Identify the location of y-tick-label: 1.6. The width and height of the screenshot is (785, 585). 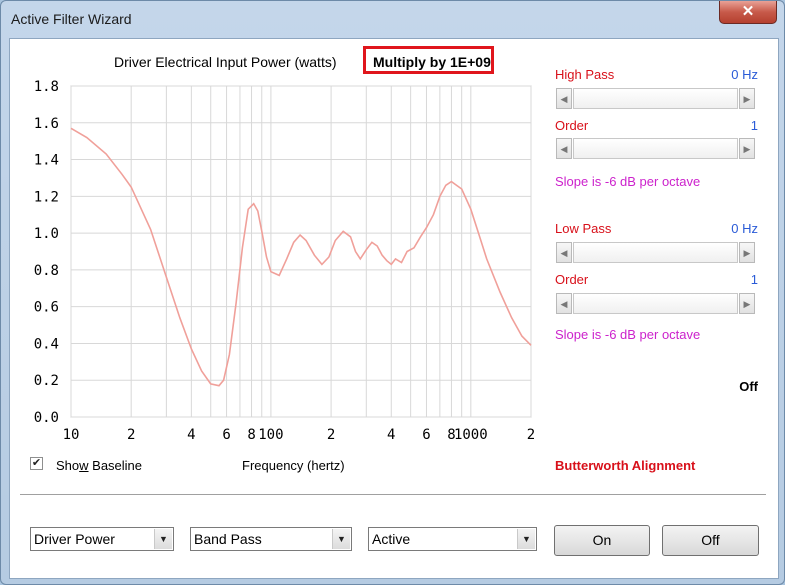
(46, 124).